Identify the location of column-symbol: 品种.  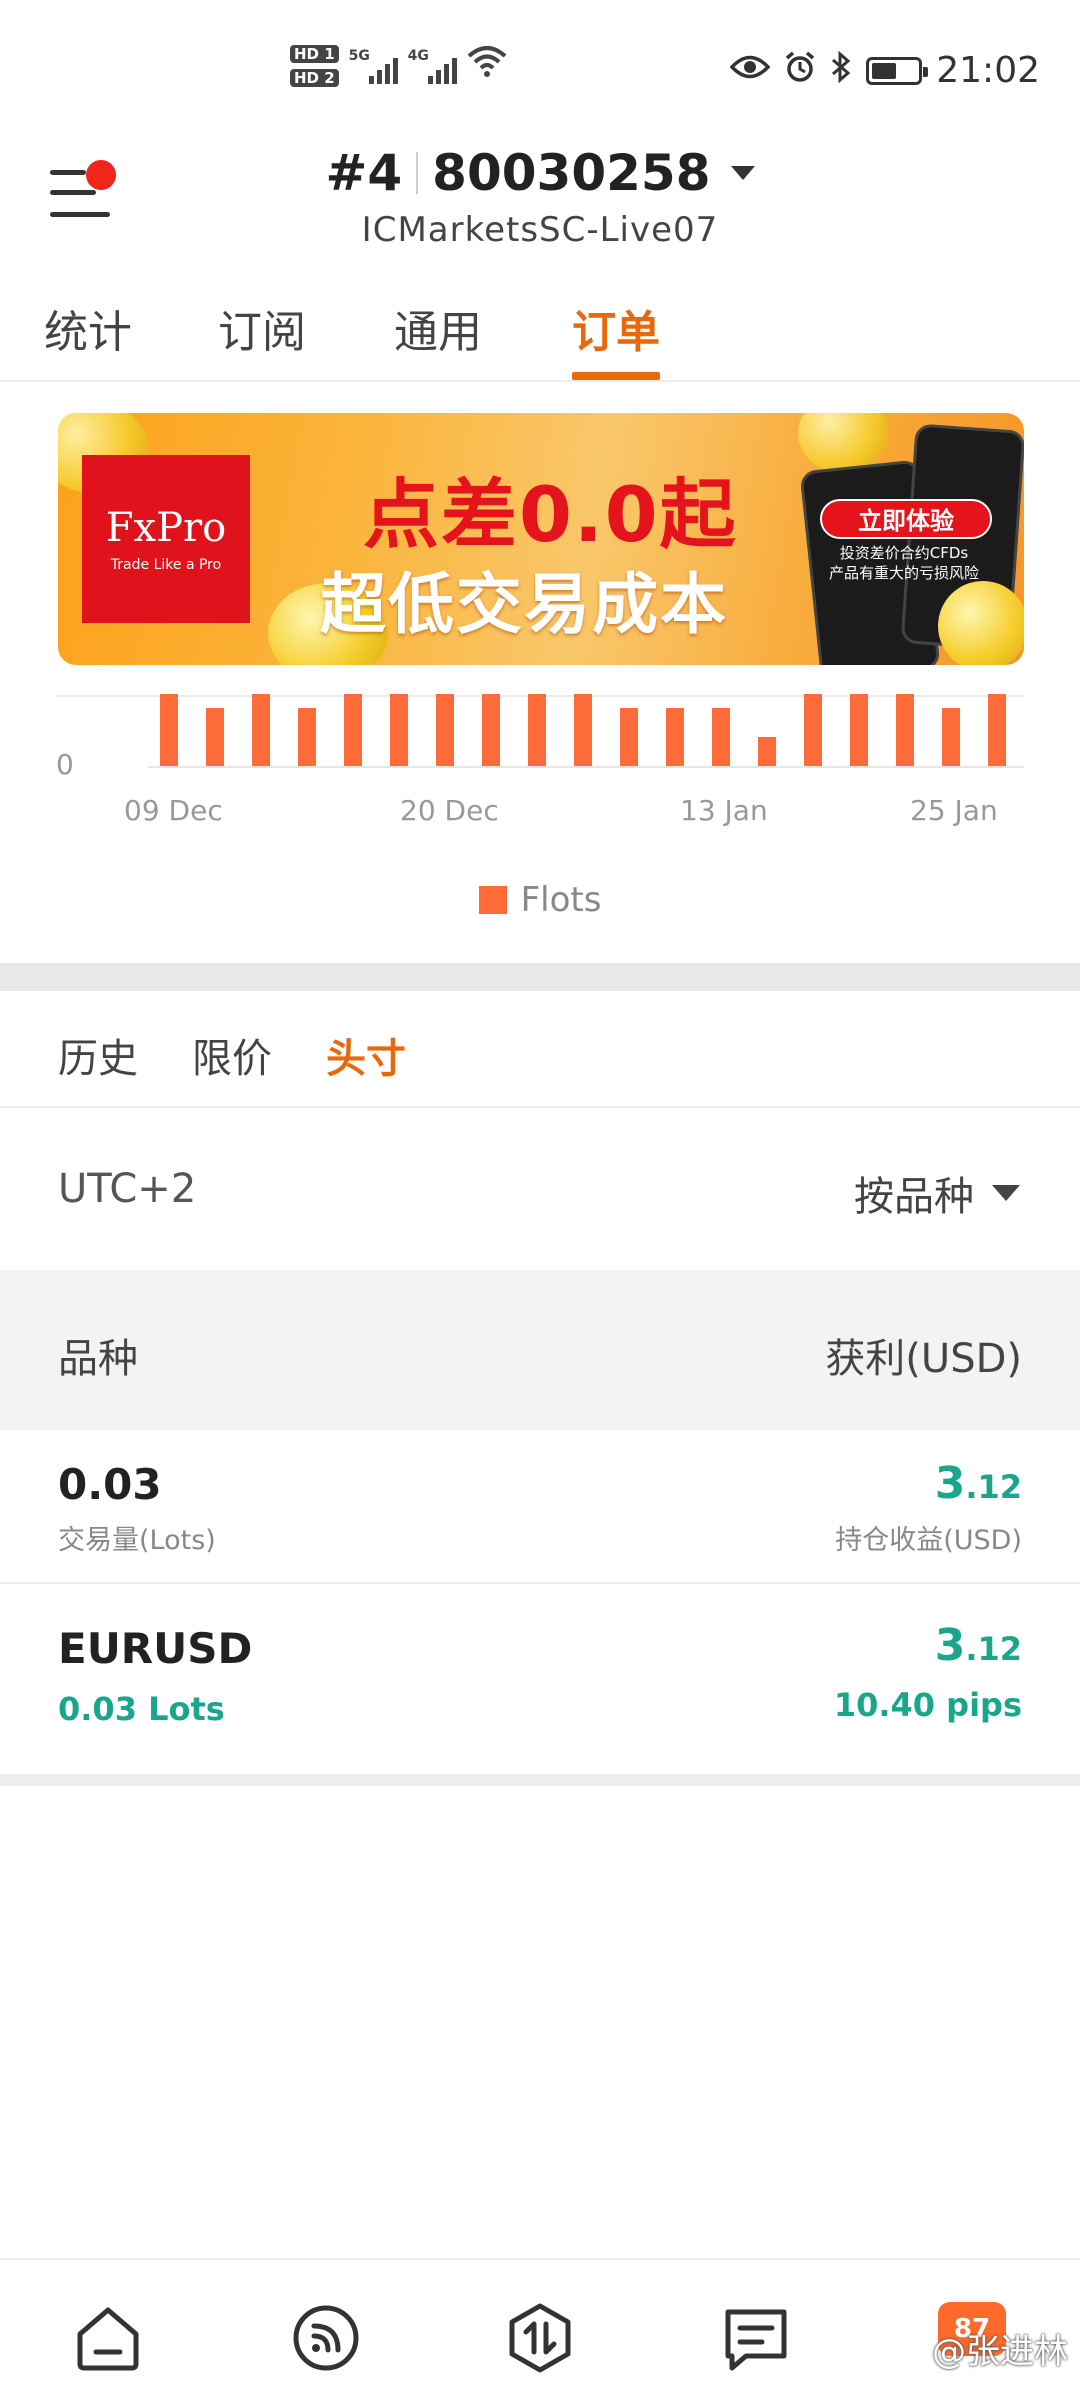
(98, 1359).